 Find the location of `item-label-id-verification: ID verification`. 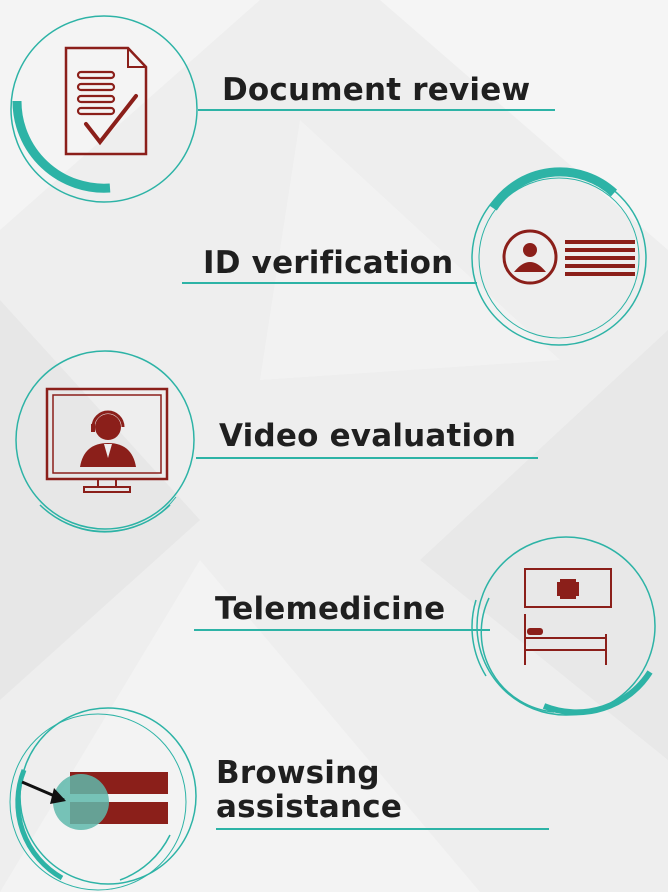

item-label-id-verification: ID verification is located at coordinates (328, 263).